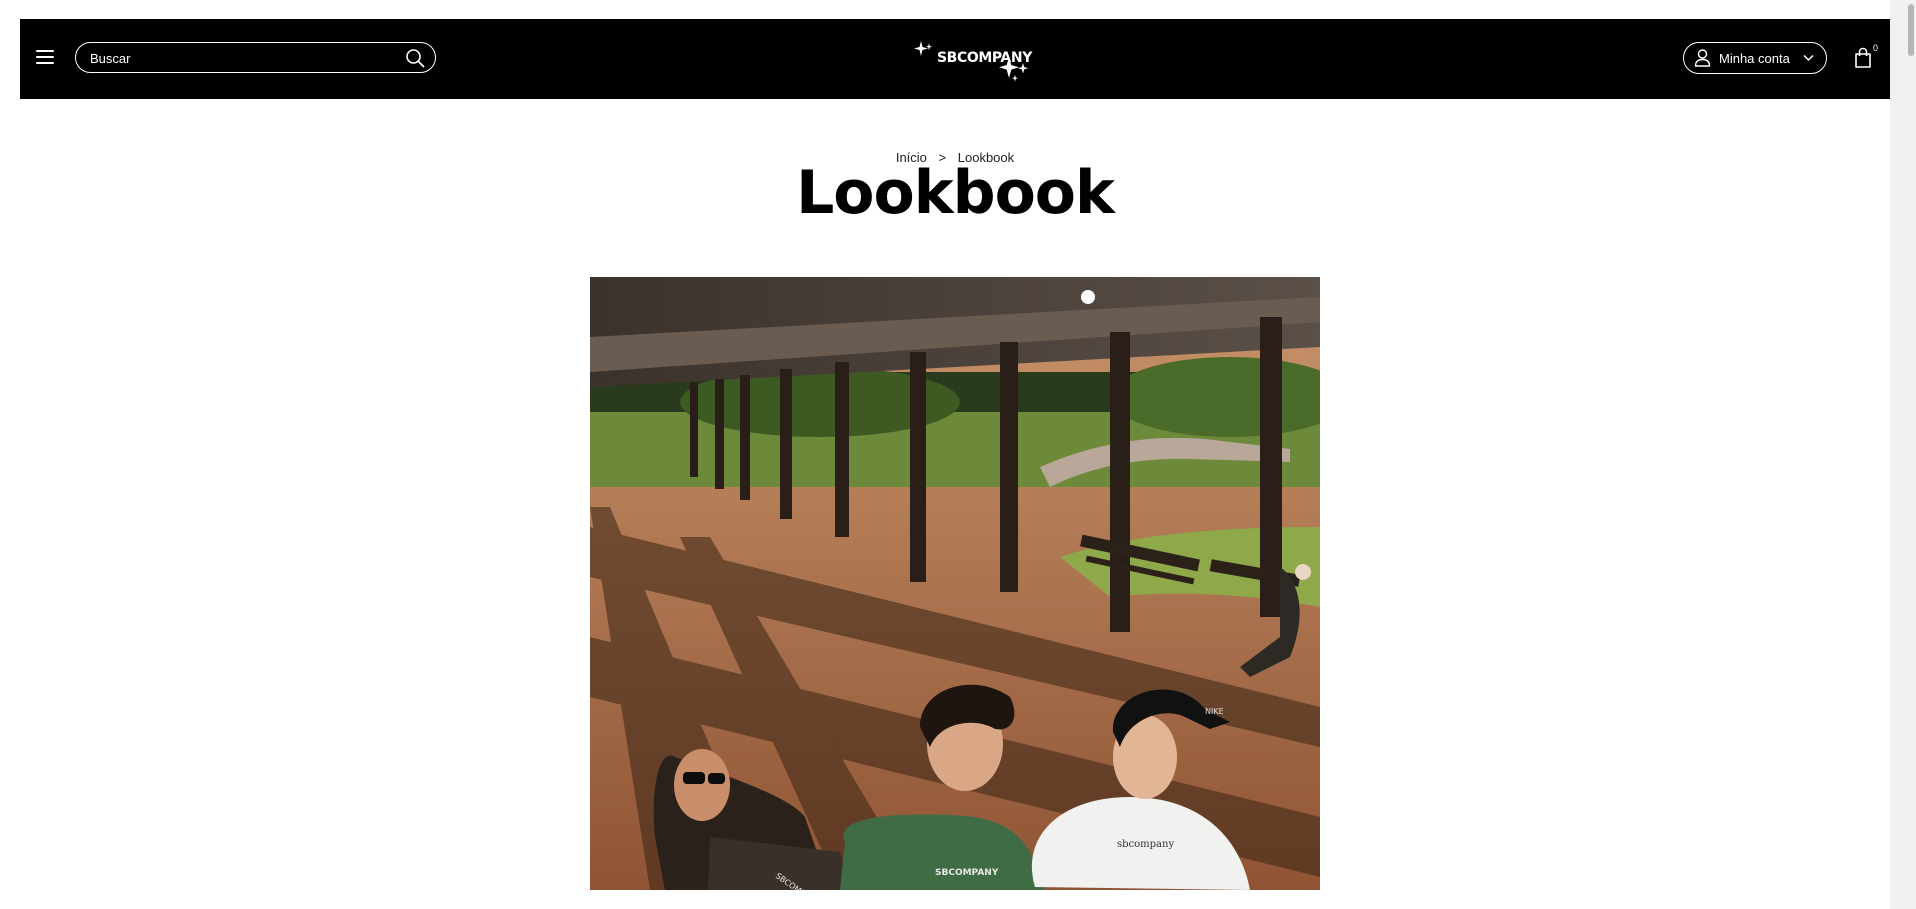  Describe the element at coordinates (1214, 711) in the screenshot. I see `cap-logo-text: NIKE` at that location.